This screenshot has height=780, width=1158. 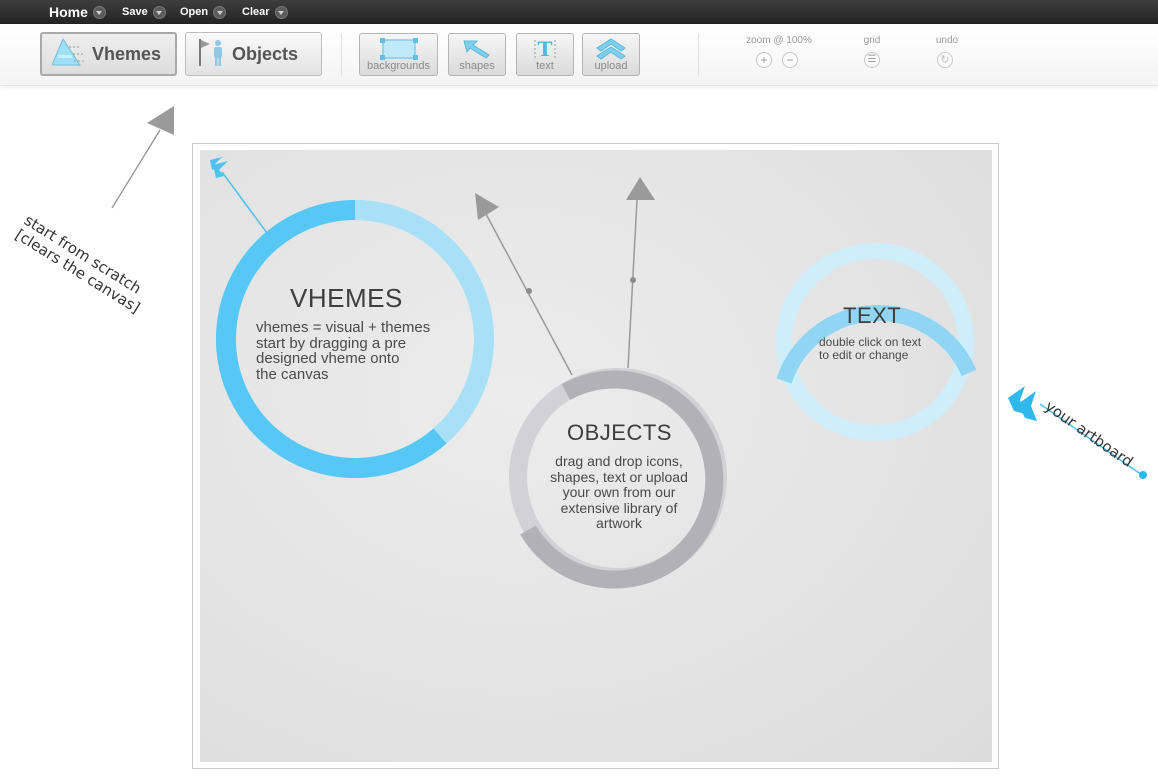 I want to click on vhemes-button-label: Vhemes, so click(x=127, y=53).